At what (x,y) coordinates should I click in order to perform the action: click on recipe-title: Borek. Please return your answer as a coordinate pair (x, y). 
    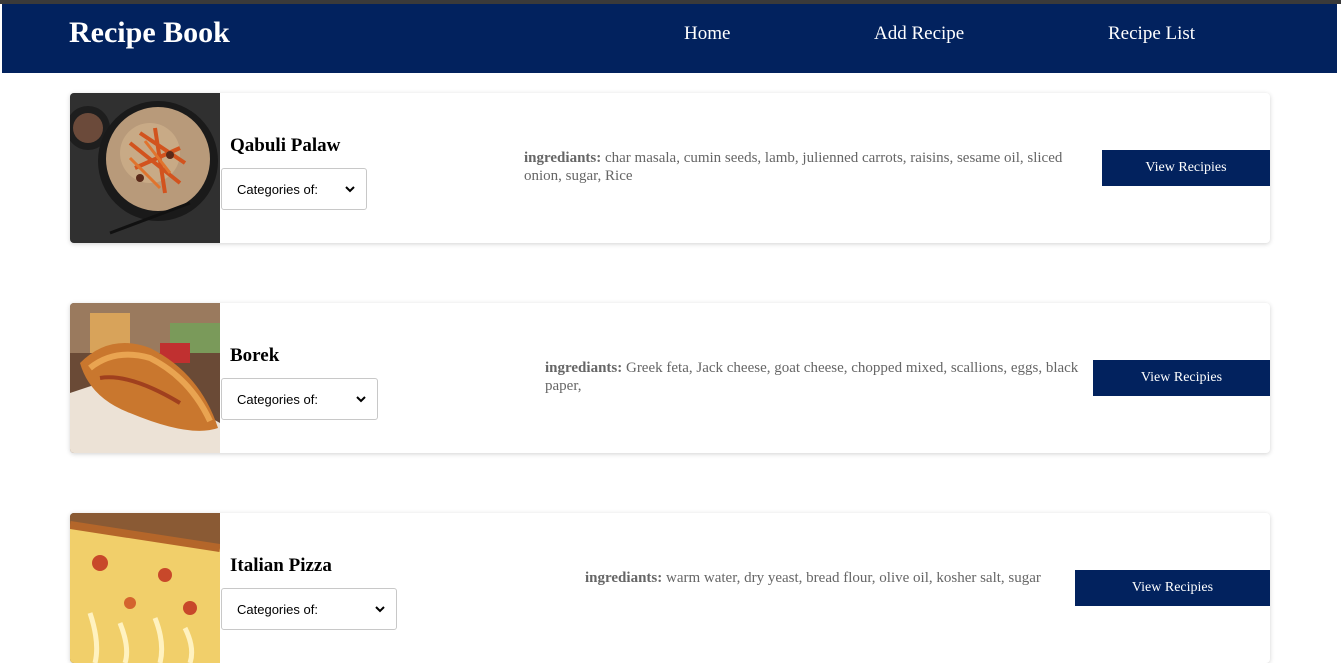
    Looking at the image, I should click on (255, 355).